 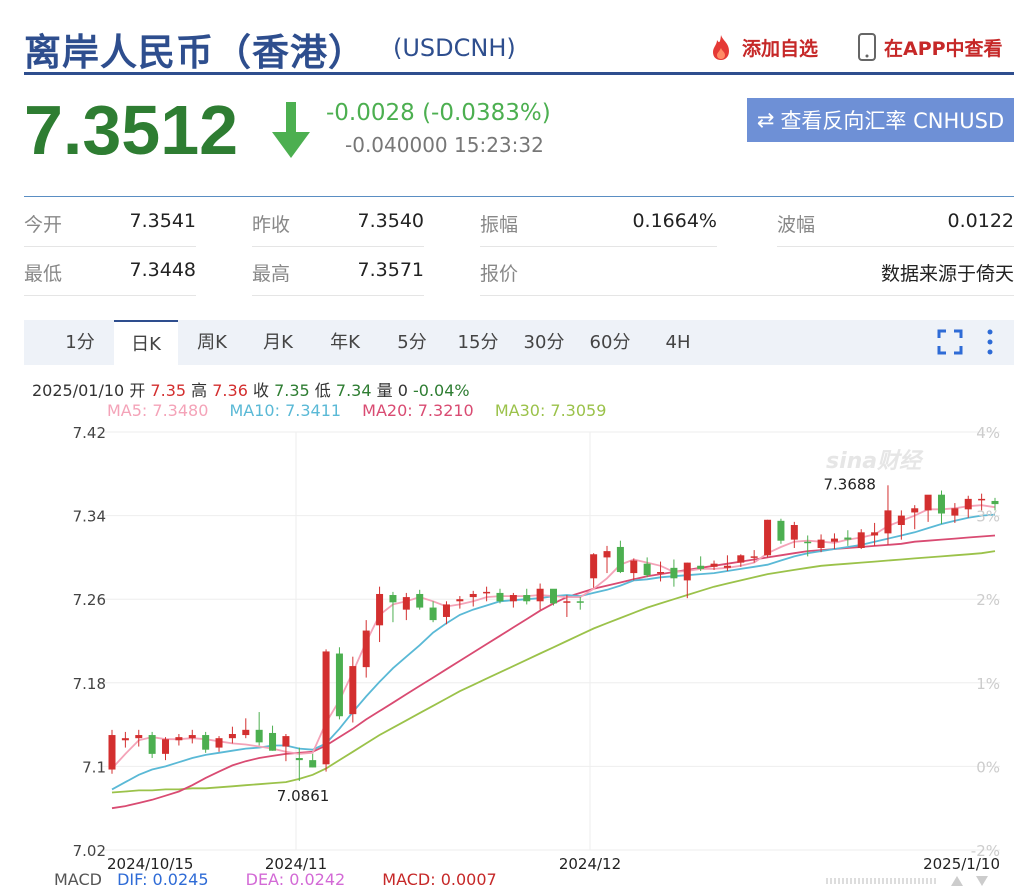 What do you see at coordinates (396, 145) in the screenshot?
I see `sub-change-value: -0.040000` at bounding box center [396, 145].